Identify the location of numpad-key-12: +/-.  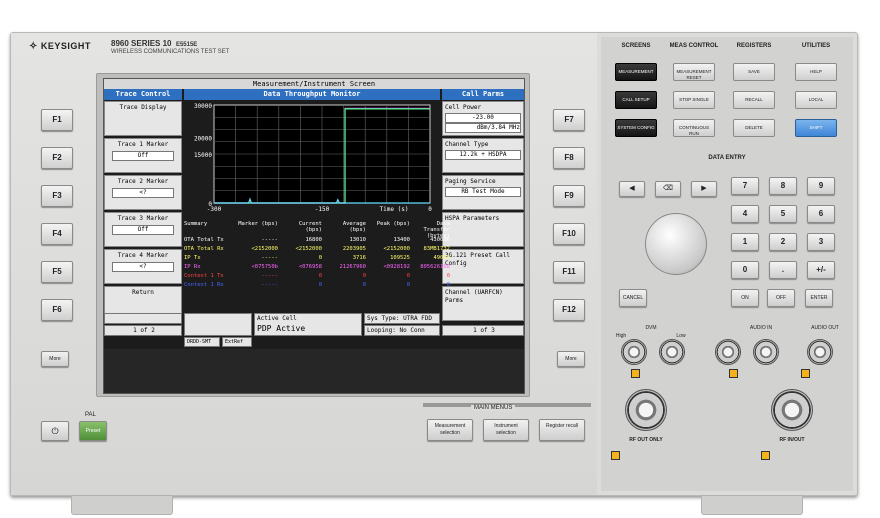
(821, 270).